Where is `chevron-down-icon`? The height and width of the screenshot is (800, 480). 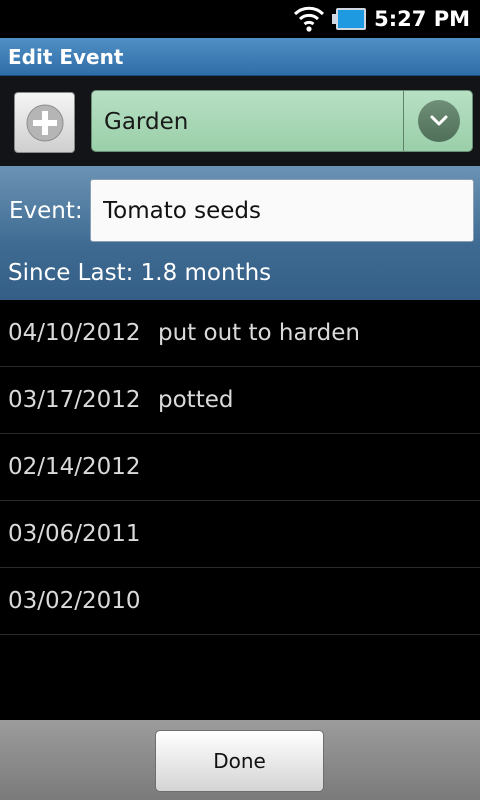 chevron-down-icon is located at coordinates (439, 121).